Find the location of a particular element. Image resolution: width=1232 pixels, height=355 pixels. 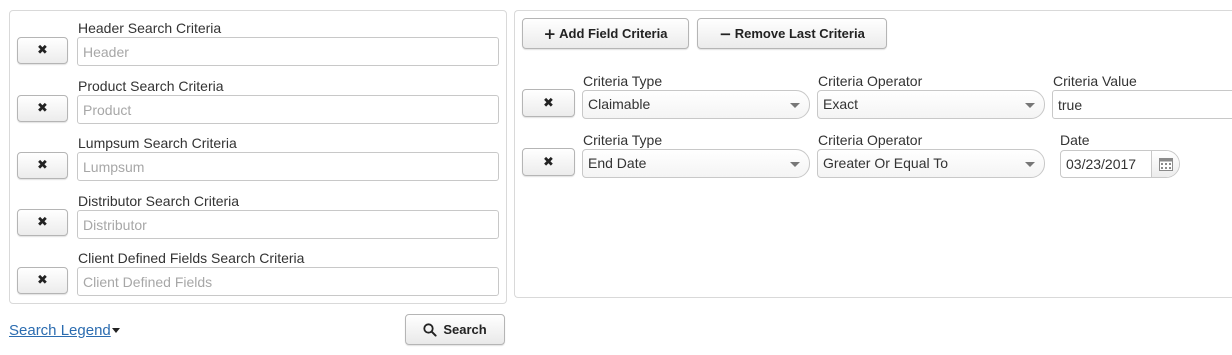

date-label: Date is located at coordinates (1075, 140).